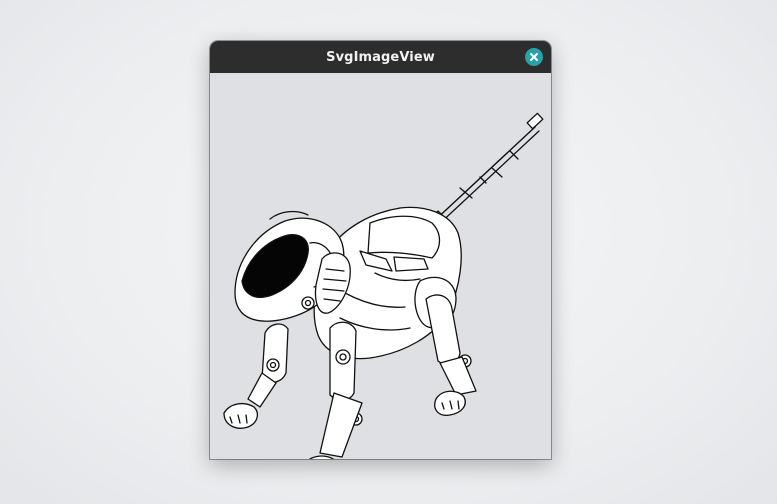 This screenshot has width=777, height=504. I want to click on titlebar: SvgImageView, so click(380, 57).